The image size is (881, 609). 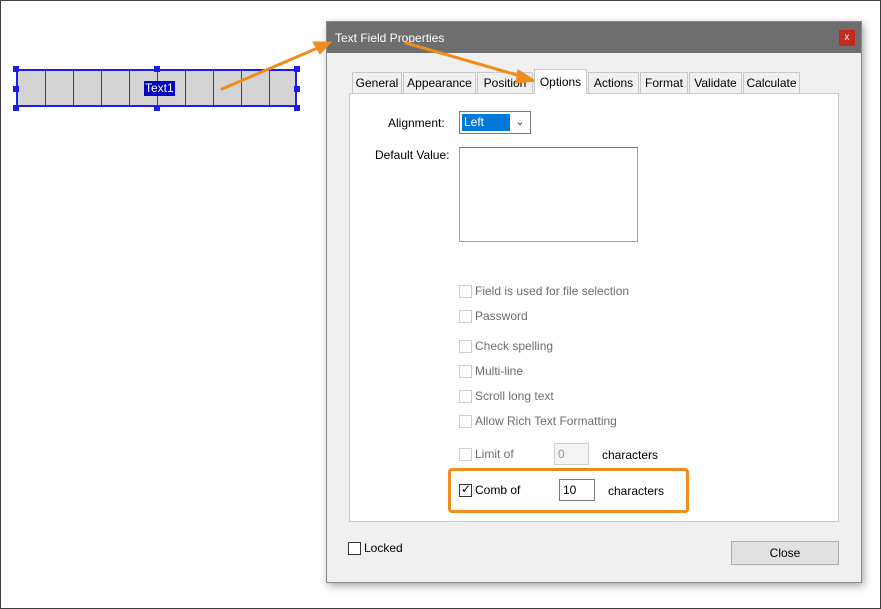 What do you see at coordinates (526, 76) in the screenshot?
I see `annotation-arrowhead` at bounding box center [526, 76].